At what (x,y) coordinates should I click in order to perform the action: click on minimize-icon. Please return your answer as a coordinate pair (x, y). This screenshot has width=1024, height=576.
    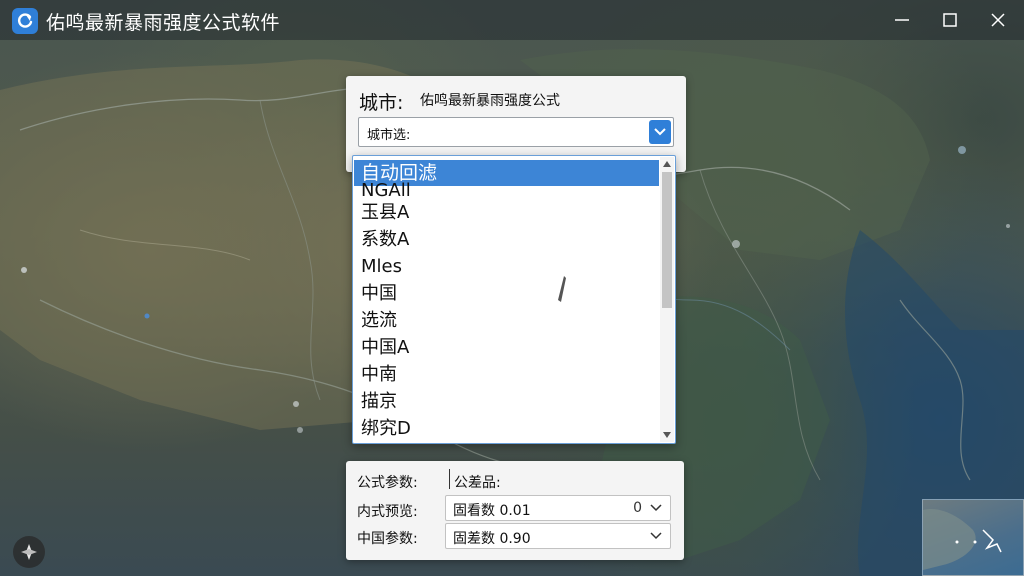
    Looking at the image, I should click on (902, 20).